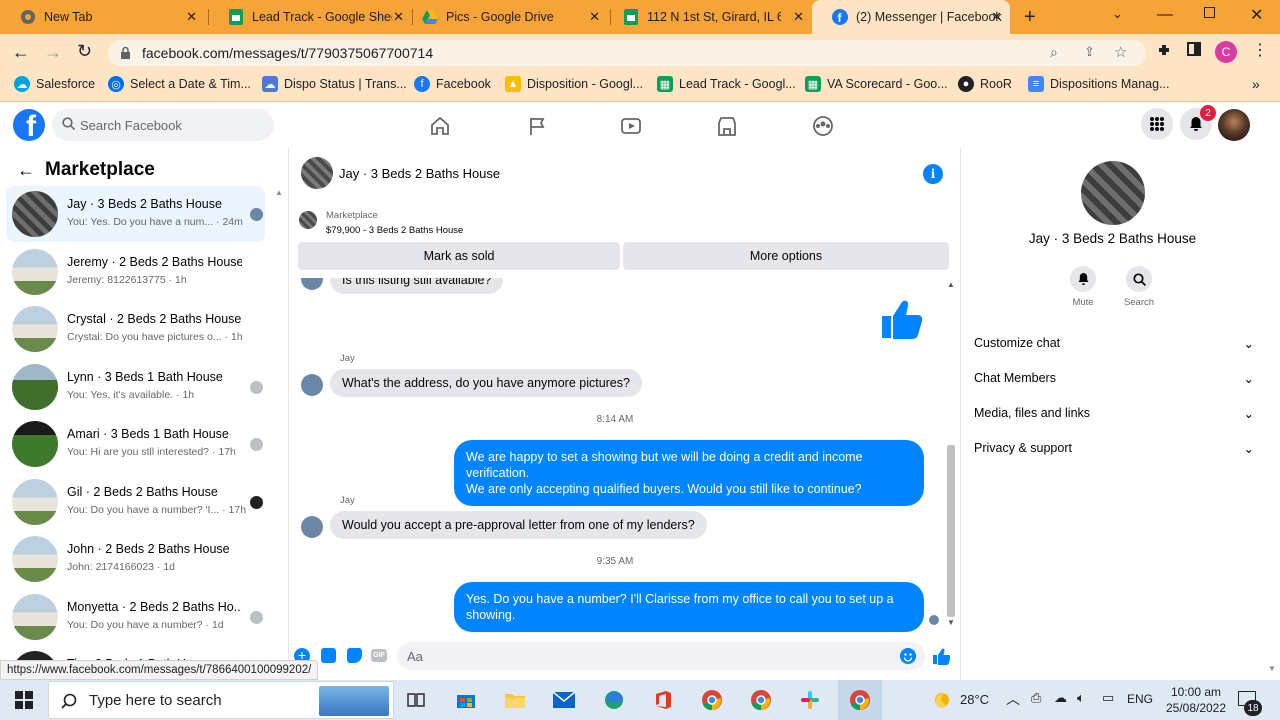 Image resolution: width=1280 pixels, height=720 pixels. Describe the element at coordinates (354, 655) in the screenshot. I see `sticker-icon` at that location.